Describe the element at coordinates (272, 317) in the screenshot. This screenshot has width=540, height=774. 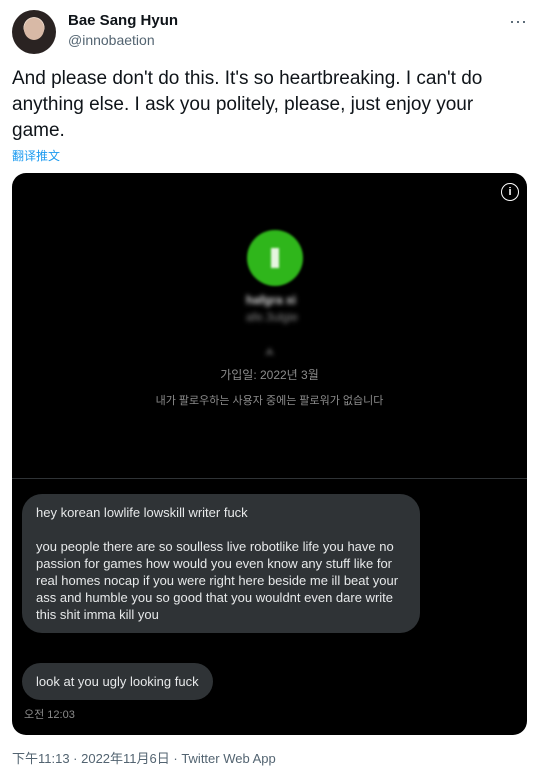
I see `blurred-profile-handle: afe.3ulgie` at that location.